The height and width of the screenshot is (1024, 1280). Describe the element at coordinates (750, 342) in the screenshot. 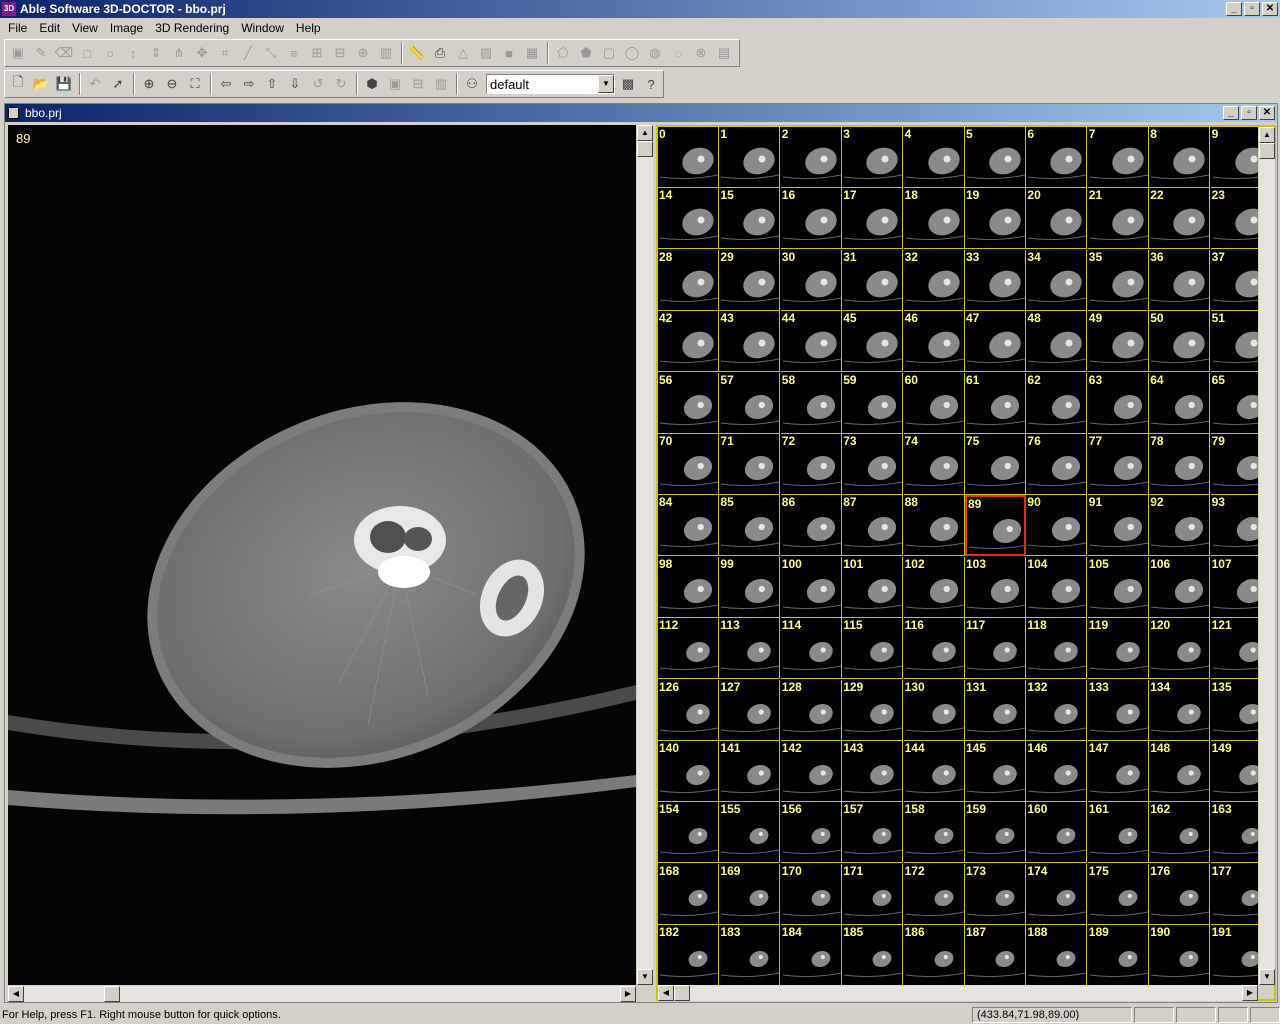

I see `slice-thumbnail: 43` at that location.